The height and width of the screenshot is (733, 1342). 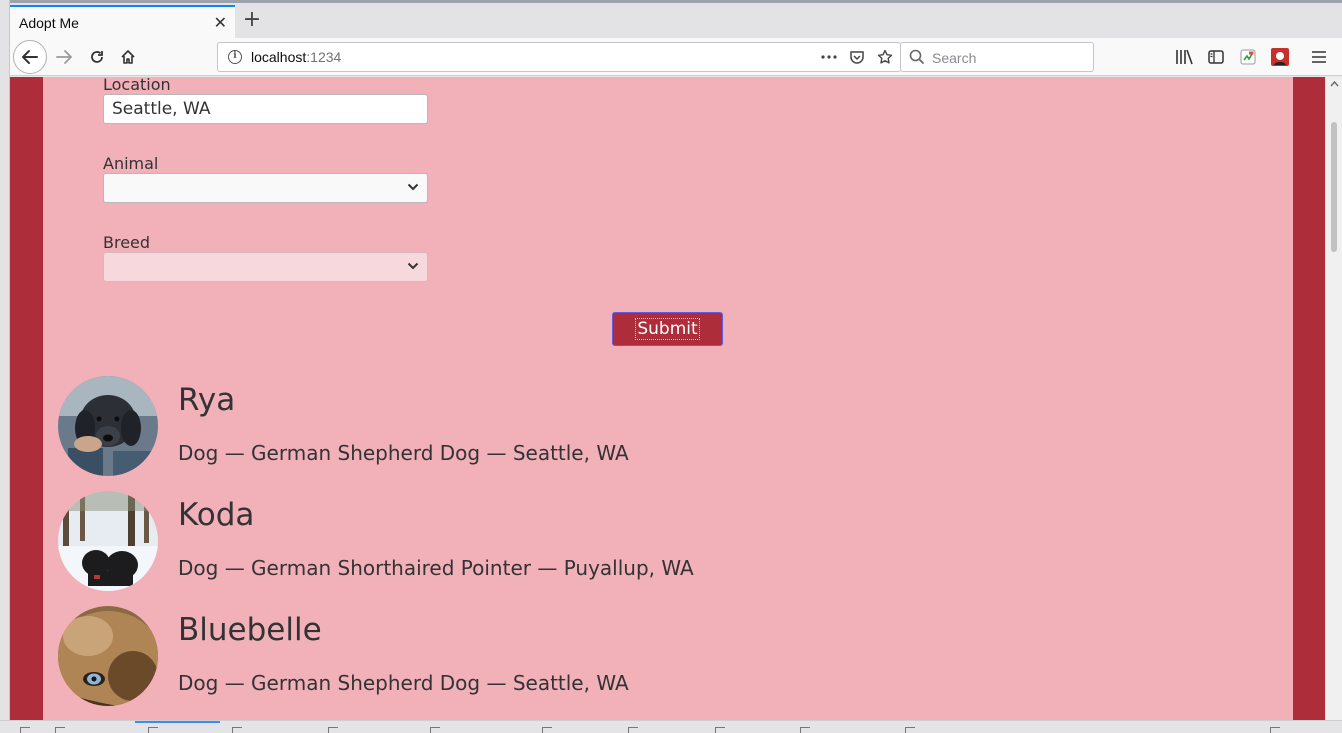 I want to click on back-button, so click(x=30, y=57).